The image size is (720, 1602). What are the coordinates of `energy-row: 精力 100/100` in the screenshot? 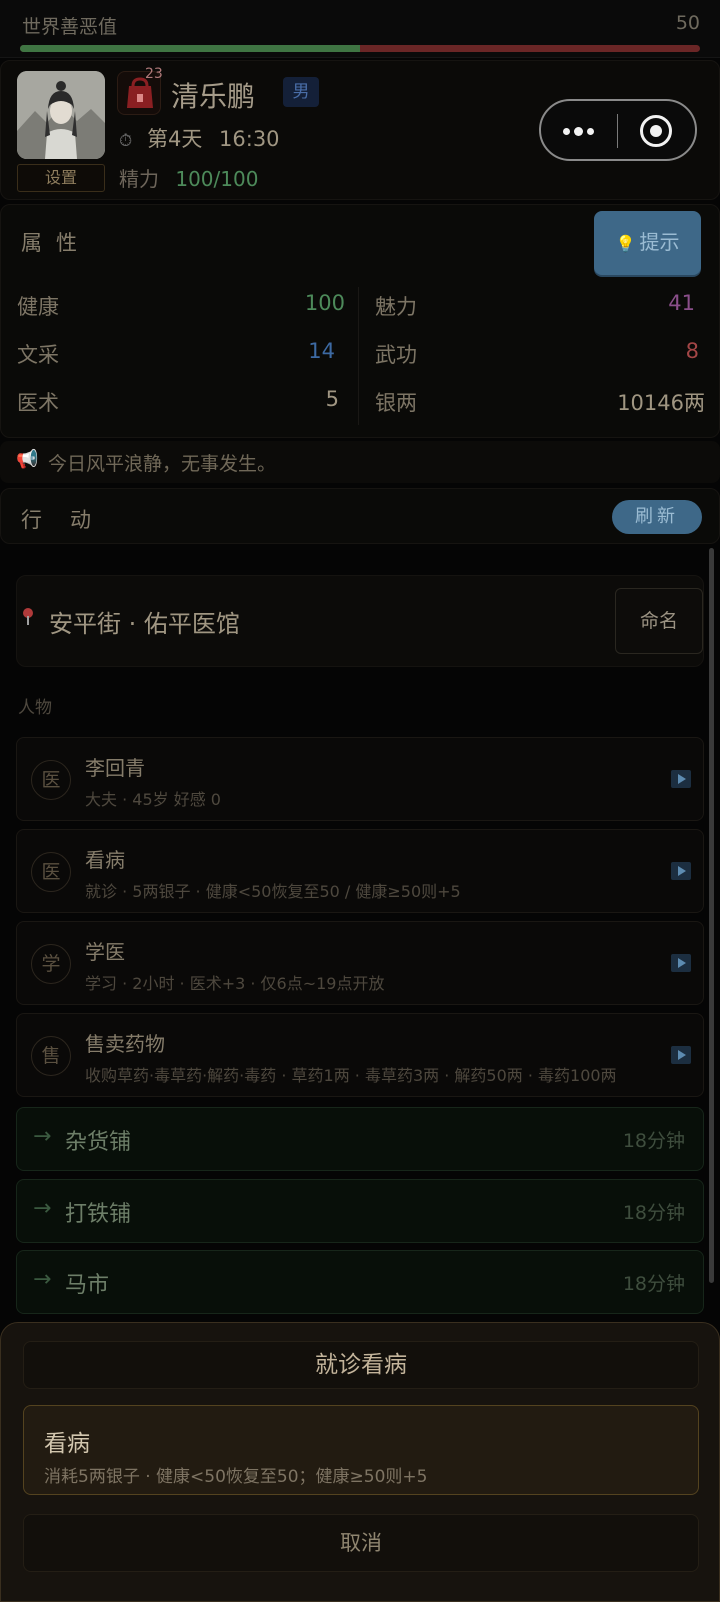 It's located at (188, 177).